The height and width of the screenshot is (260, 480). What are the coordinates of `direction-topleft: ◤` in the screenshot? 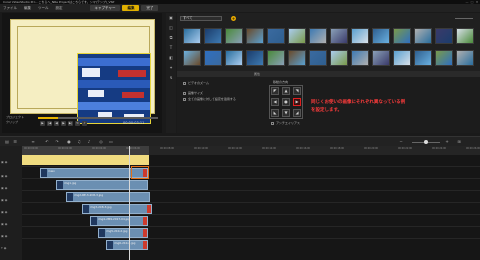 It's located at (275, 91).